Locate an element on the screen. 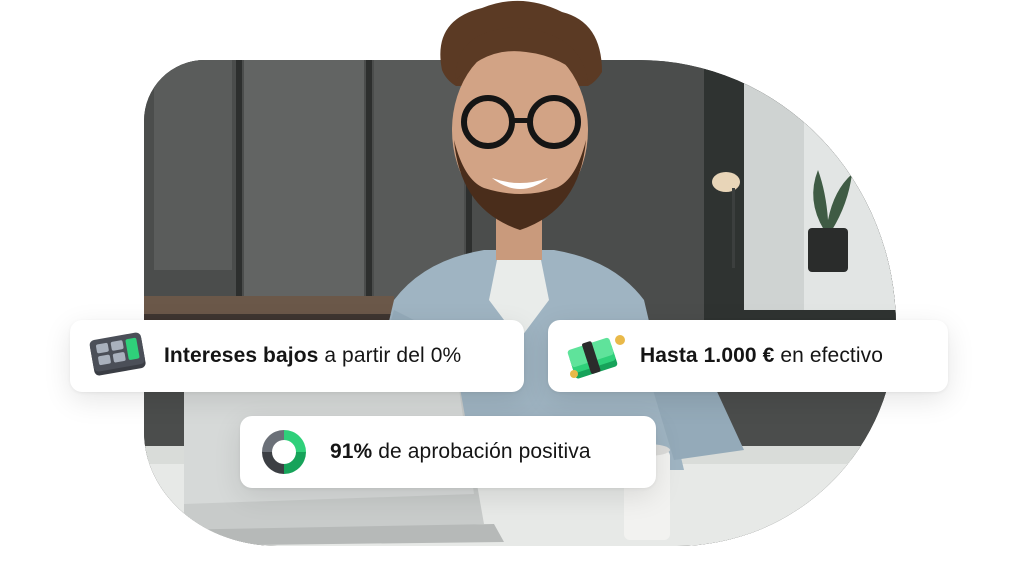 The height and width of the screenshot is (588, 1018). feature-approval-text: de aprobación positiva is located at coordinates (481, 451).